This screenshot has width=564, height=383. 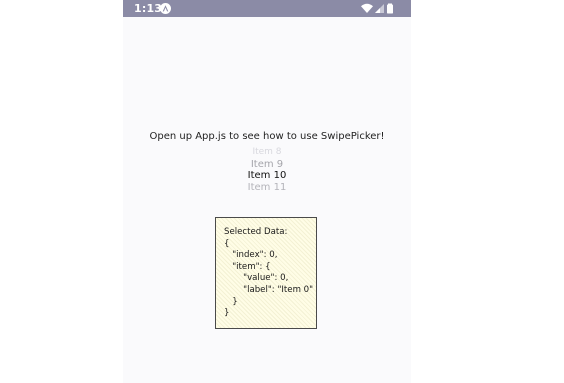 What do you see at coordinates (247, 266) in the screenshot?
I see `json-line: "item": {` at bounding box center [247, 266].